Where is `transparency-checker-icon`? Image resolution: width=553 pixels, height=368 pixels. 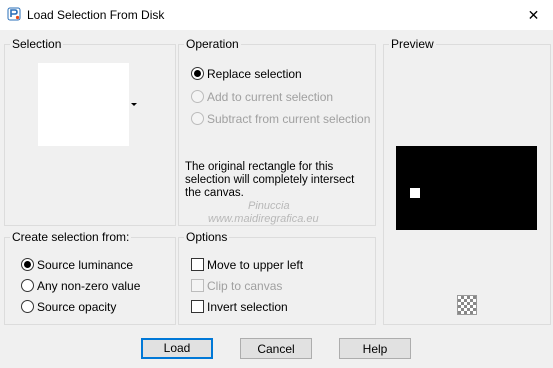 transparency-checker-icon is located at coordinates (467, 305).